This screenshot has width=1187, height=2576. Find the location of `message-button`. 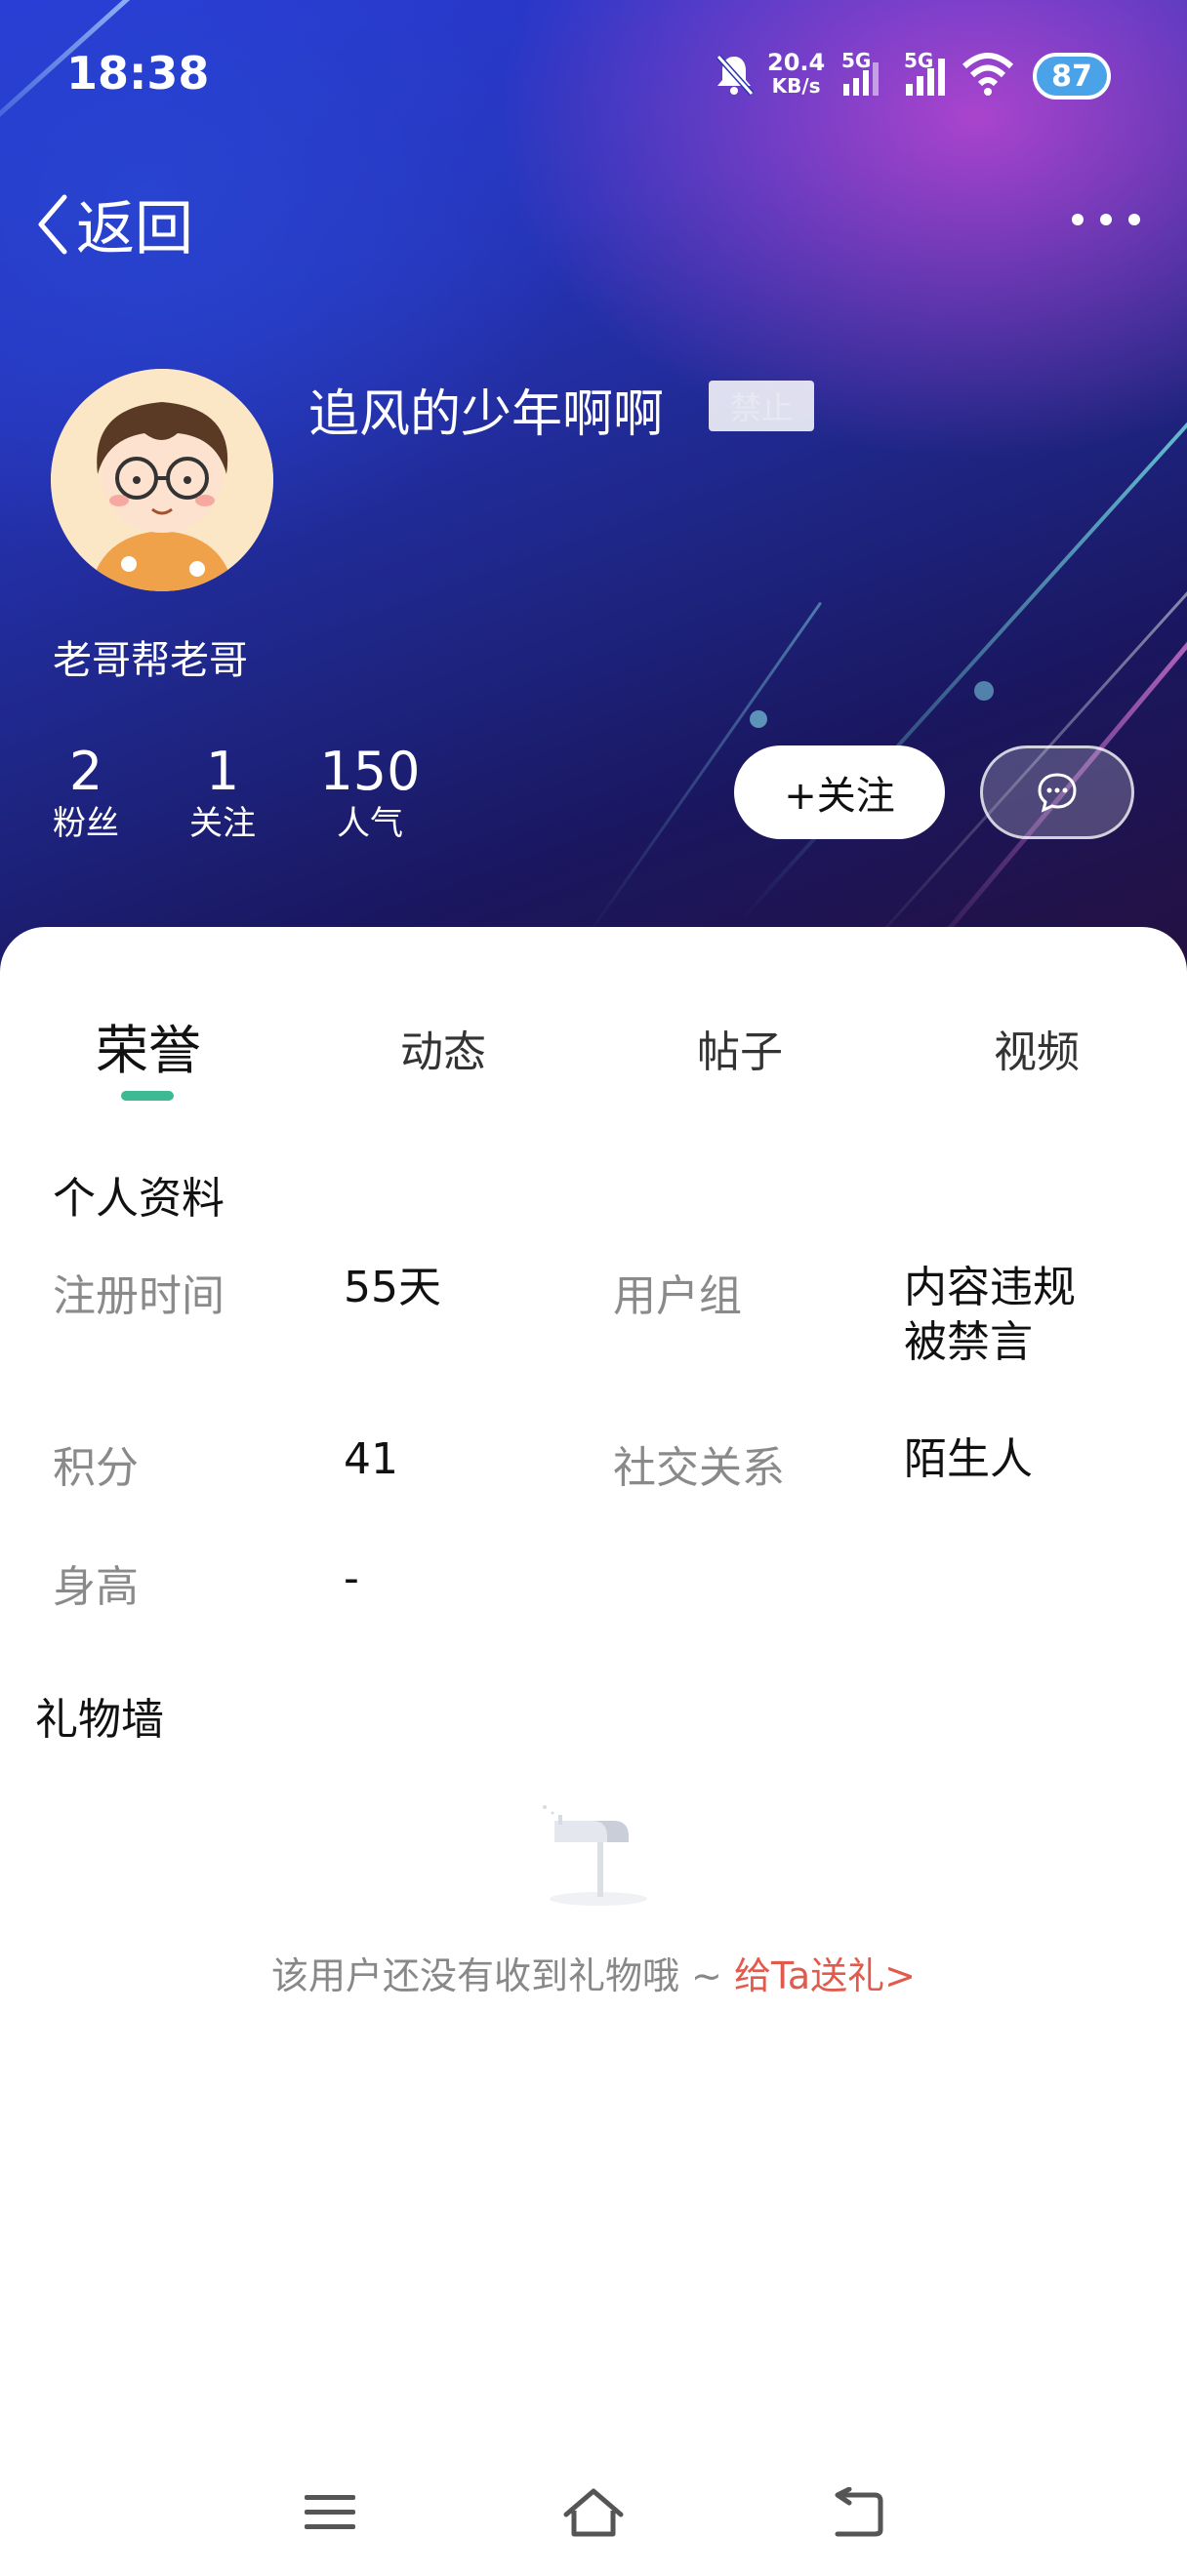

message-button is located at coordinates (1057, 792).